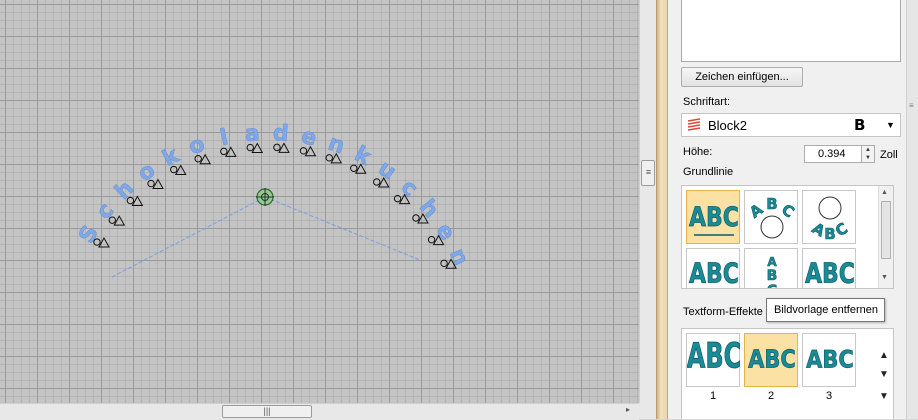  I want to click on baseline-gallery-scrollbar: ▲ ▼, so click(885, 237).